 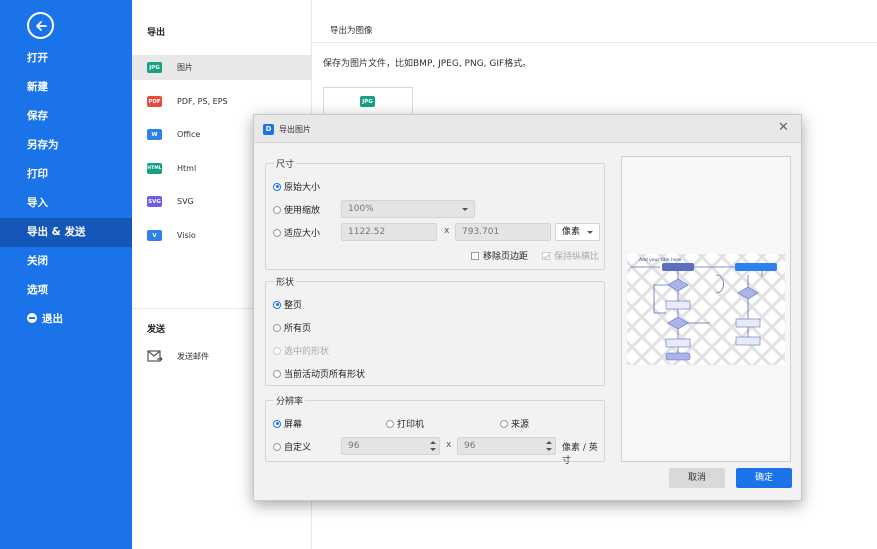 I want to click on radio-label: 原始大小, so click(x=302, y=188).